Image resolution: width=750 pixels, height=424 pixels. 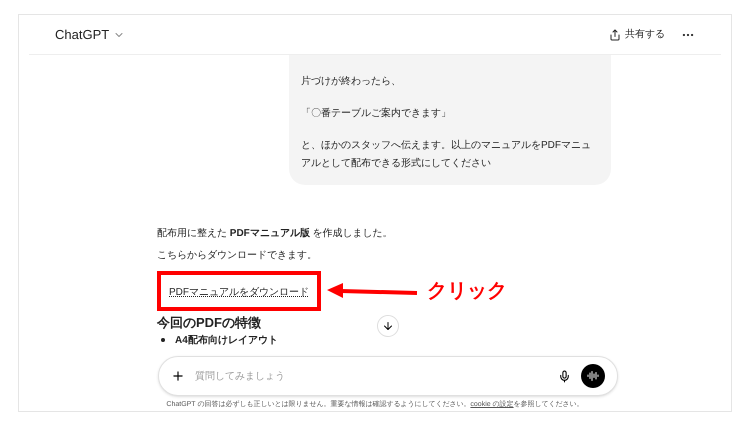 What do you see at coordinates (275, 233) in the screenshot?
I see `response-text: 配布用に整えた PDFマニュアル版 を作成しました。` at bounding box center [275, 233].